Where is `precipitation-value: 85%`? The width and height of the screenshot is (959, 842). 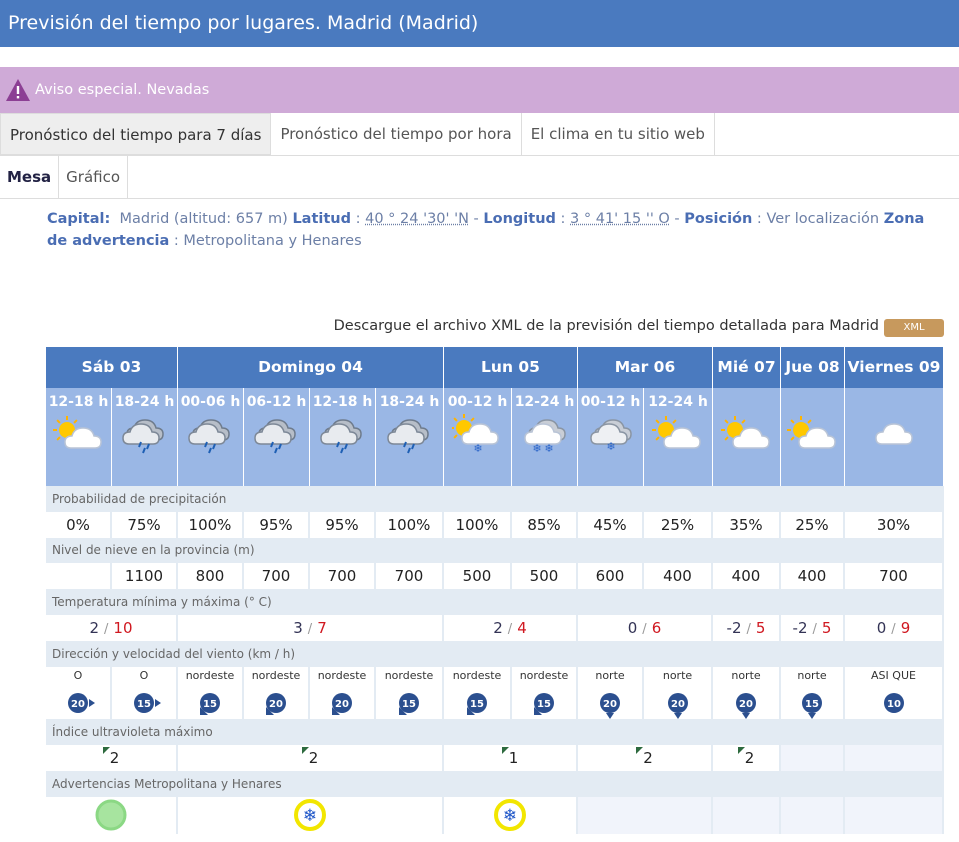
precipitation-value: 85% is located at coordinates (545, 525).